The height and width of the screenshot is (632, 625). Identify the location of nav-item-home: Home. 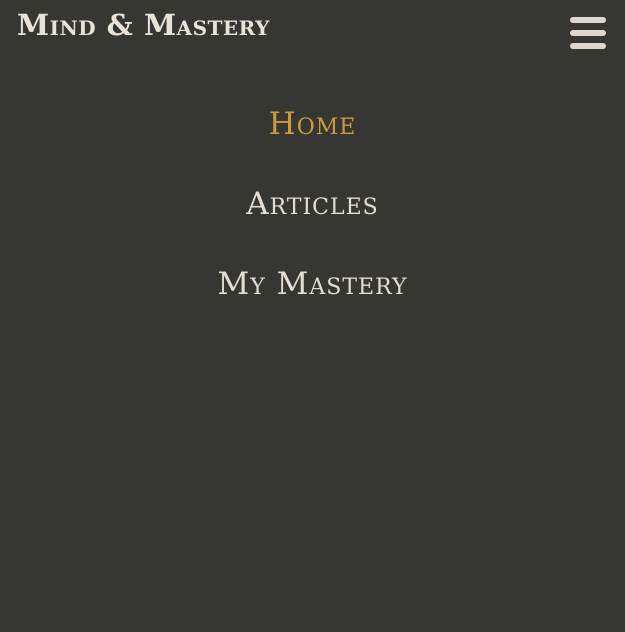
(312, 142).